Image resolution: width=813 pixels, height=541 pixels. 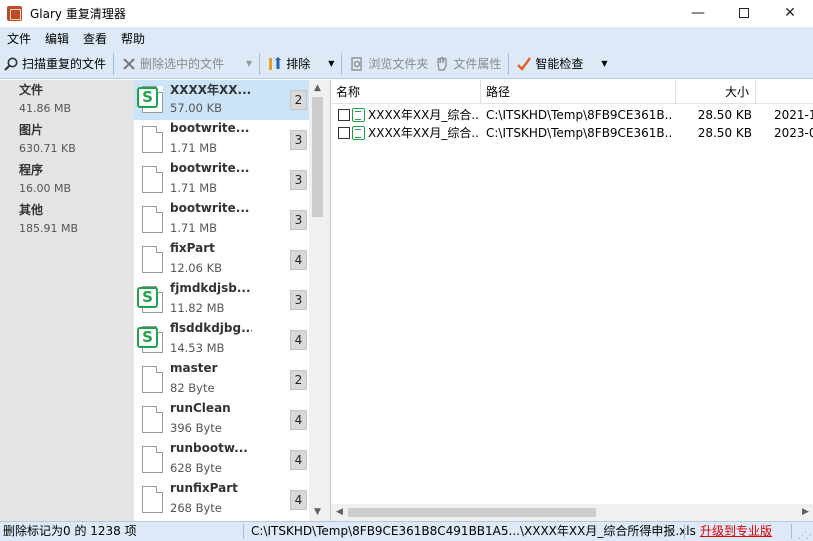 What do you see at coordinates (398, 64) in the screenshot?
I see `browse-folder-label: 浏览文件夹` at bounding box center [398, 64].